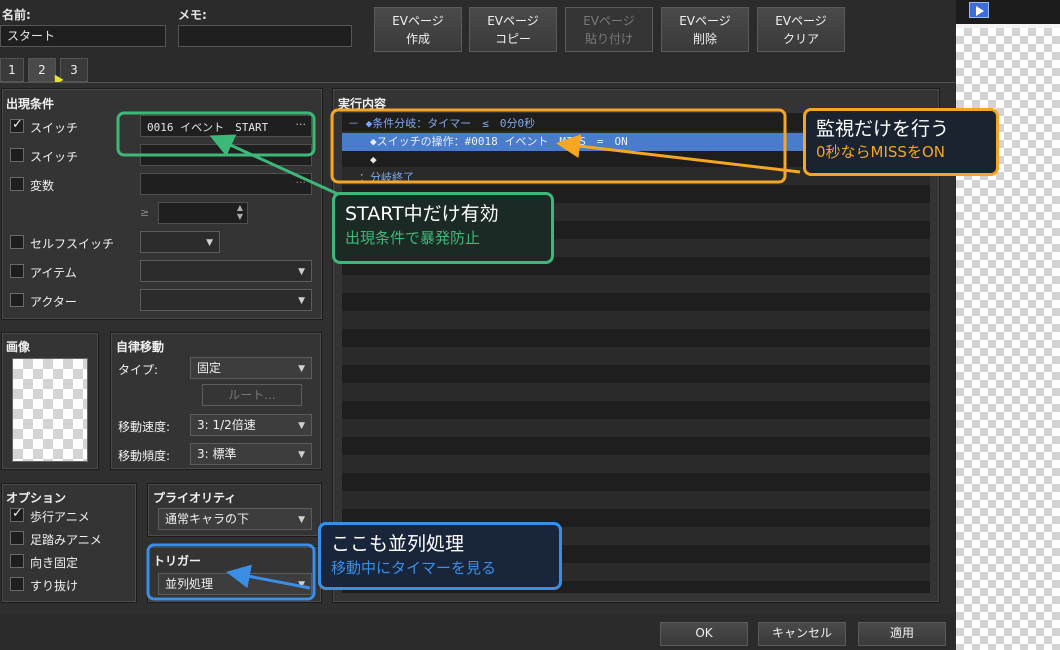 This screenshot has height=650, width=1060. Describe the element at coordinates (901, 142) in the screenshot. I see `orange-callout: 監視だけを行う 0秒ならMISSをON` at that location.